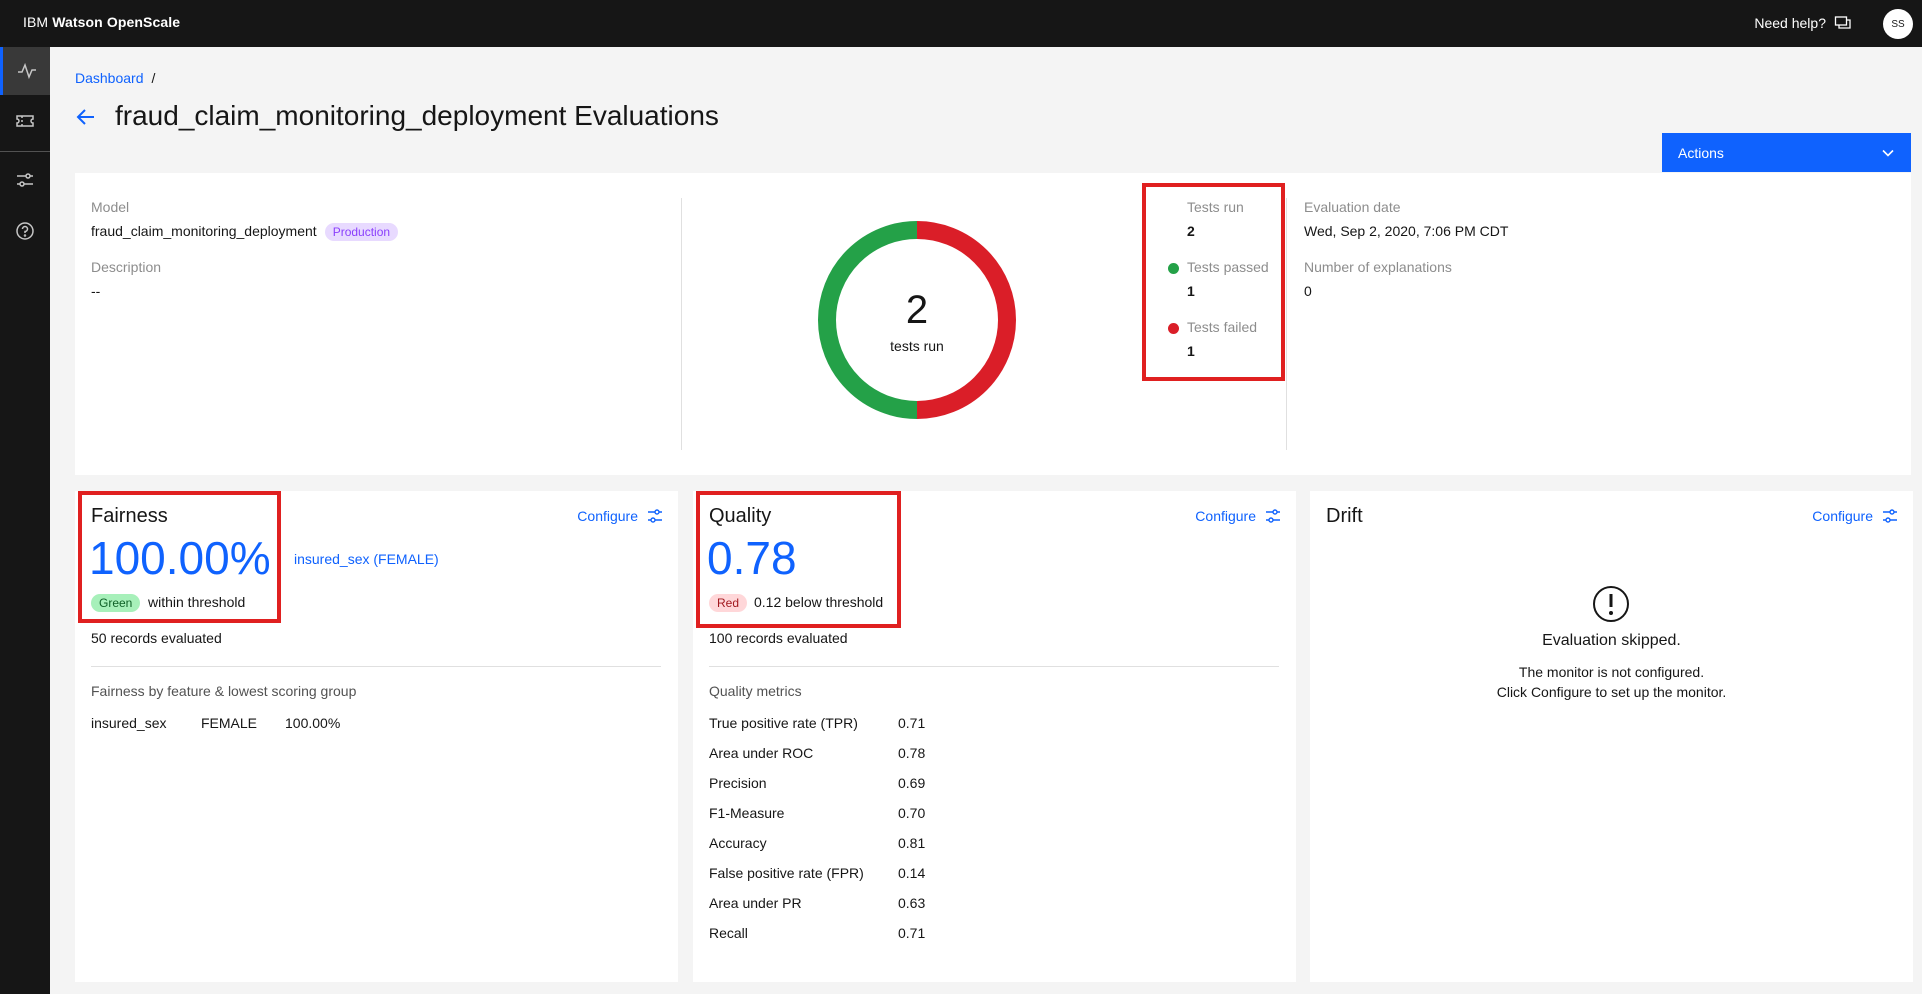  I want to click on fairness-configure-link: Configure, so click(620, 516).